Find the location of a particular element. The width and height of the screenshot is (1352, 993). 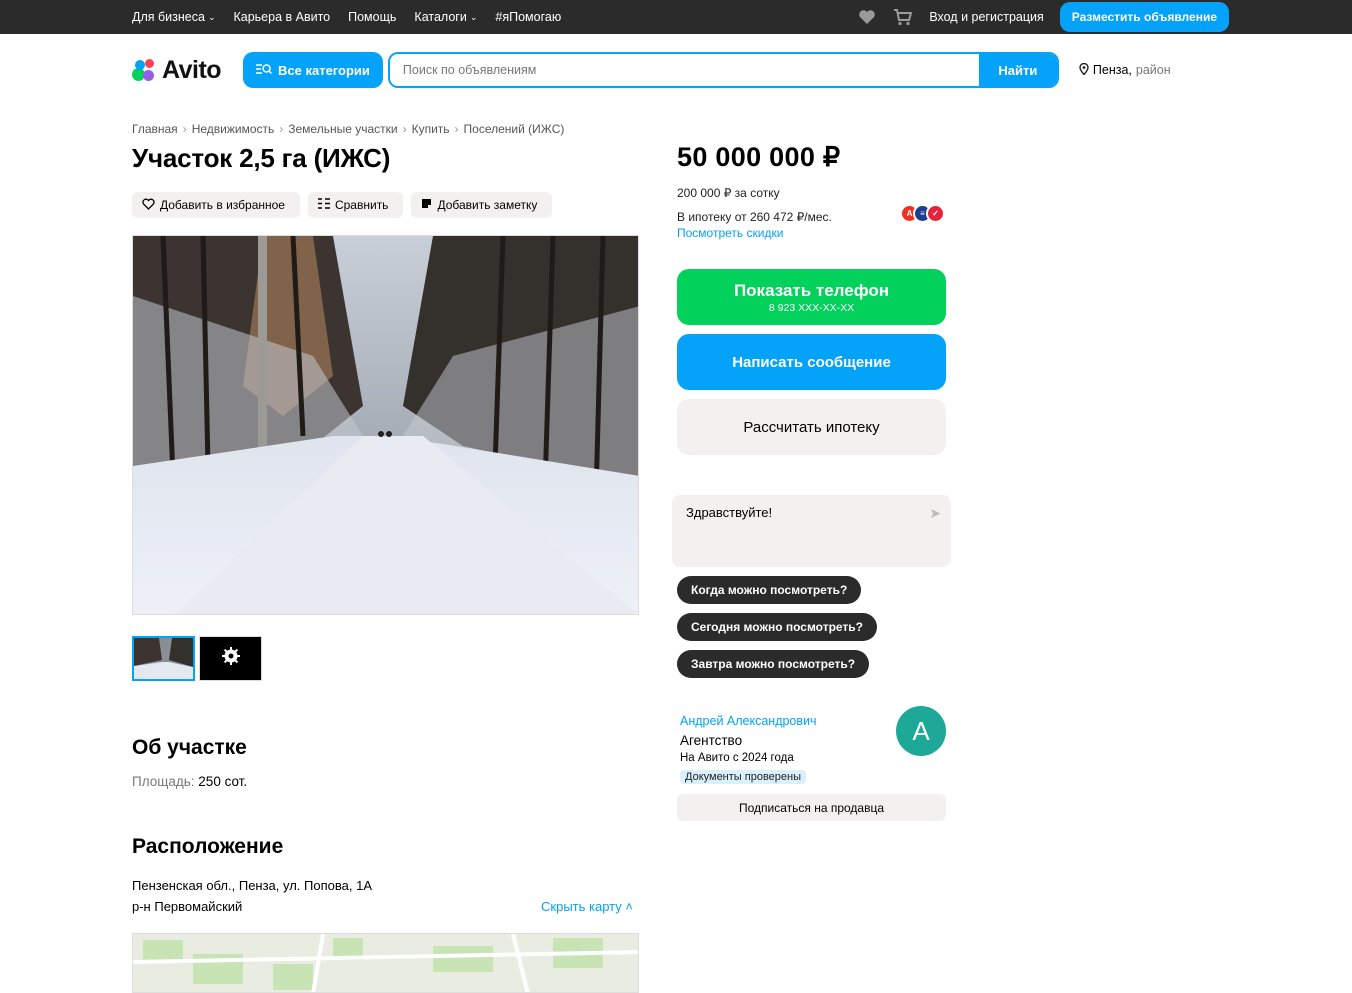

see-discounts-link: Посмотреть скидки is located at coordinates (814, 233).